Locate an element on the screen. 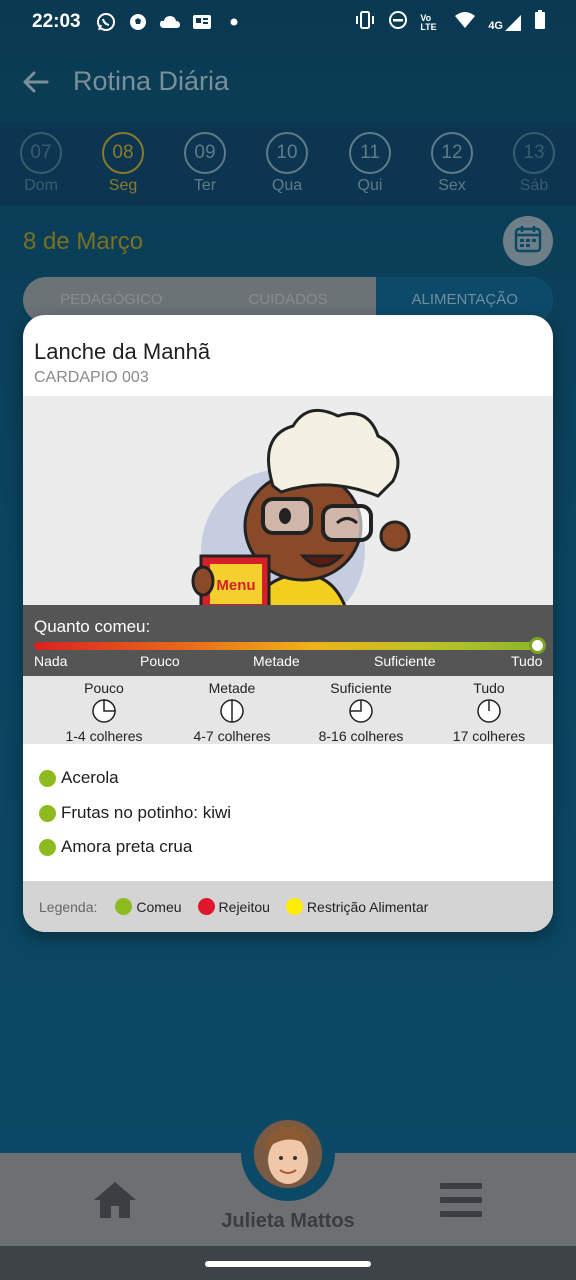 The width and height of the screenshot is (576, 1280). calendar-icon is located at coordinates (528, 241).